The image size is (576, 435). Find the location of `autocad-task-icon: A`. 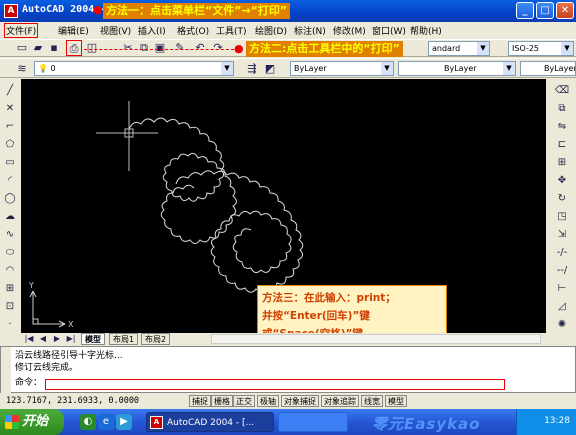

autocad-task-icon: A is located at coordinates (156, 422).